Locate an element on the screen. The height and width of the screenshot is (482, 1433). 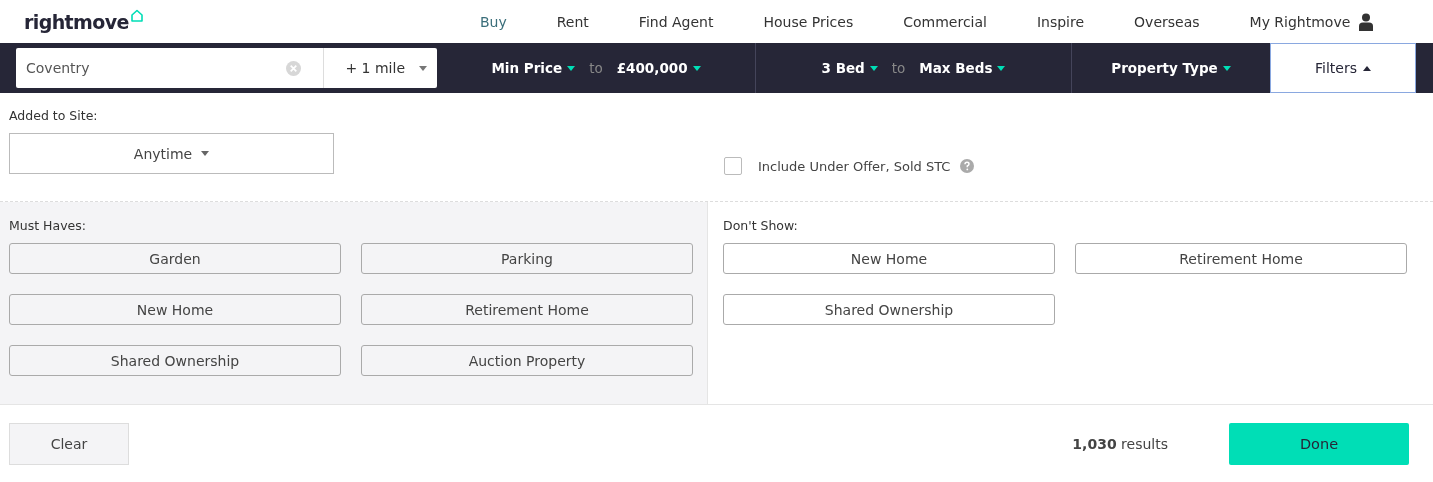
house-icon is located at coordinates (136, 15).